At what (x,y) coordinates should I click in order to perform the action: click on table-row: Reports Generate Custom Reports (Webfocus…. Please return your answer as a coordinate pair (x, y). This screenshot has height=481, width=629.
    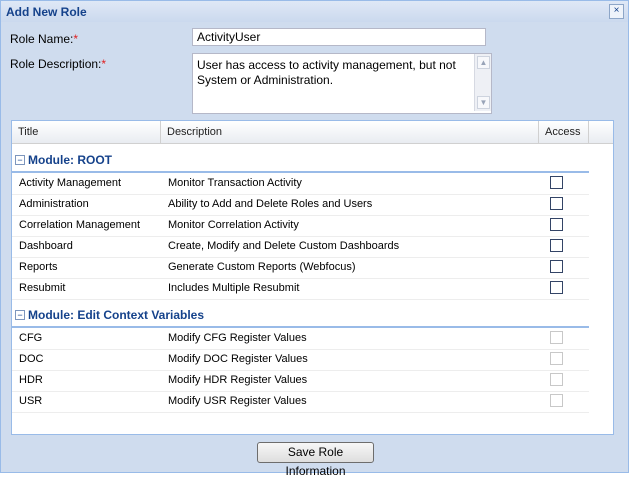
    Looking at the image, I should click on (300, 268).